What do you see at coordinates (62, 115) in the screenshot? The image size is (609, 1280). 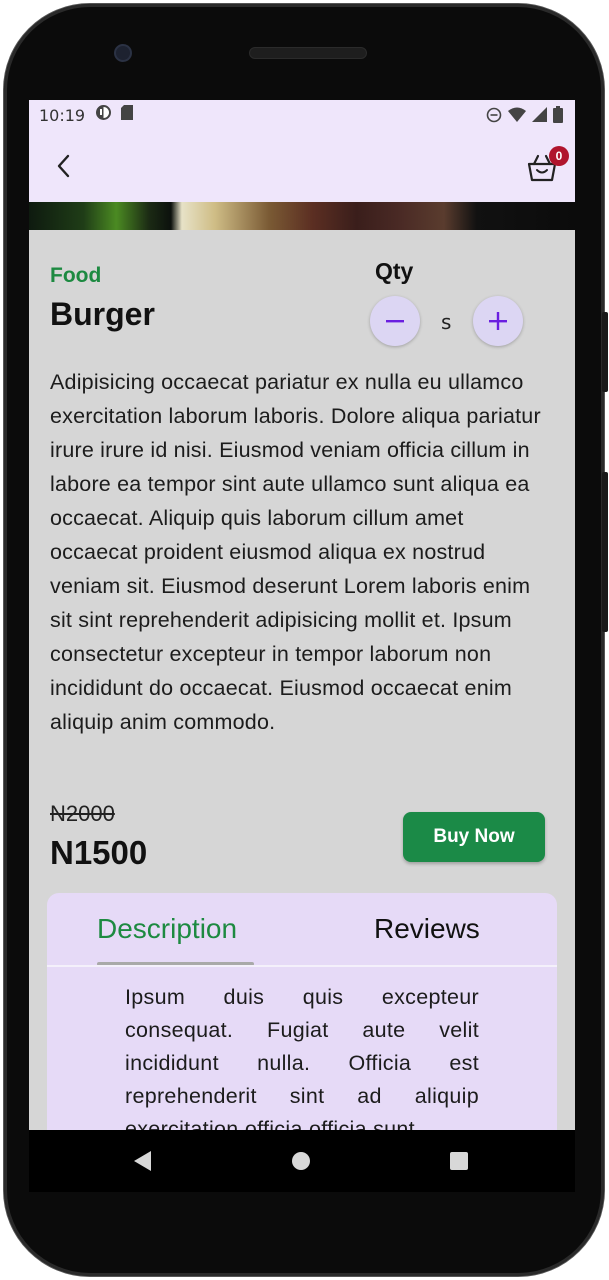 I see `status-time: 10:19` at bounding box center [62, 115].